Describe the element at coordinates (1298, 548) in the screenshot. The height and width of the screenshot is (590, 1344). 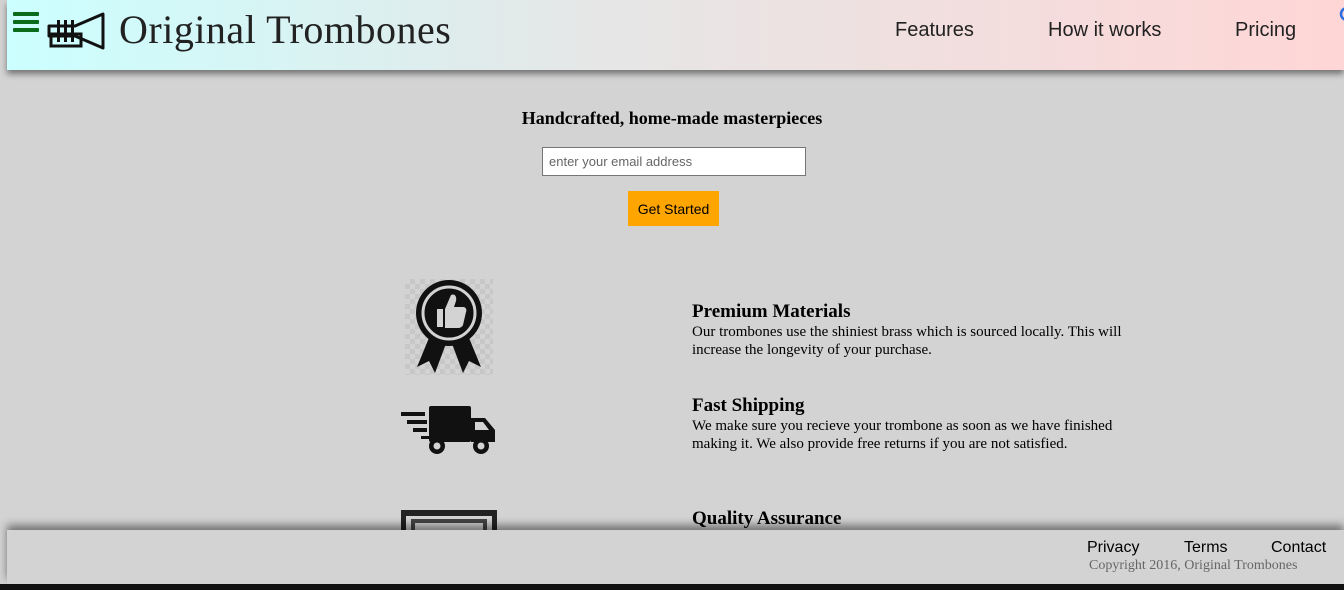
I see `footer-link-contact: Contact` at that location.